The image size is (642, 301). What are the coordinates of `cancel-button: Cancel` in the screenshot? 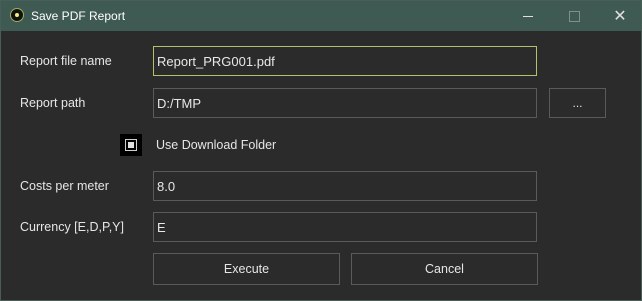 It's located at (444, 269).